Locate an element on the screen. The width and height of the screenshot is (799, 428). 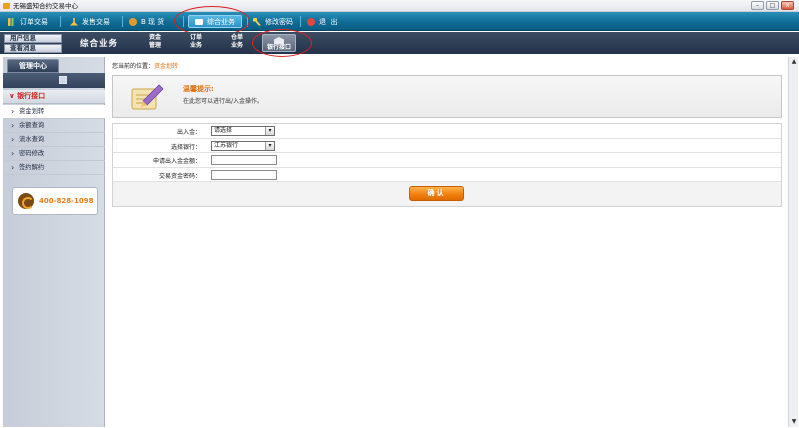
subnav-bank-interface: 银行接口 is located at coordinates (279, 43).